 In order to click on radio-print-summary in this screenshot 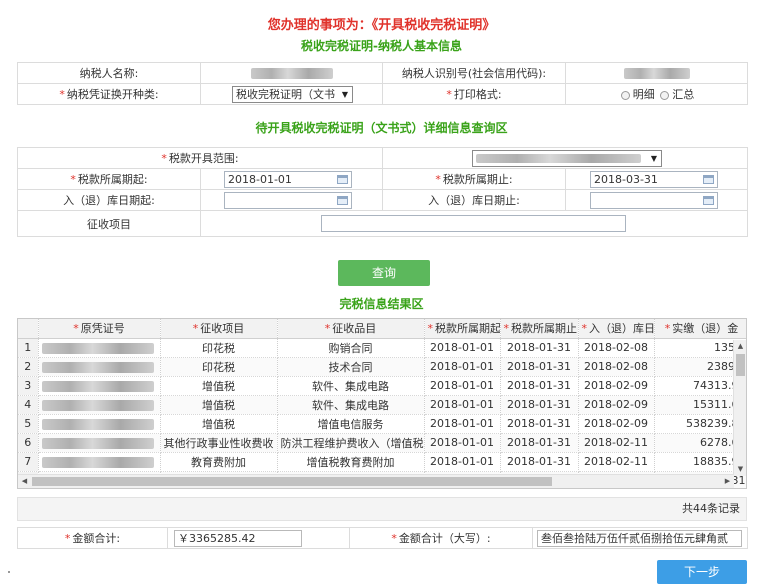, I will do `click(665, 95)`.